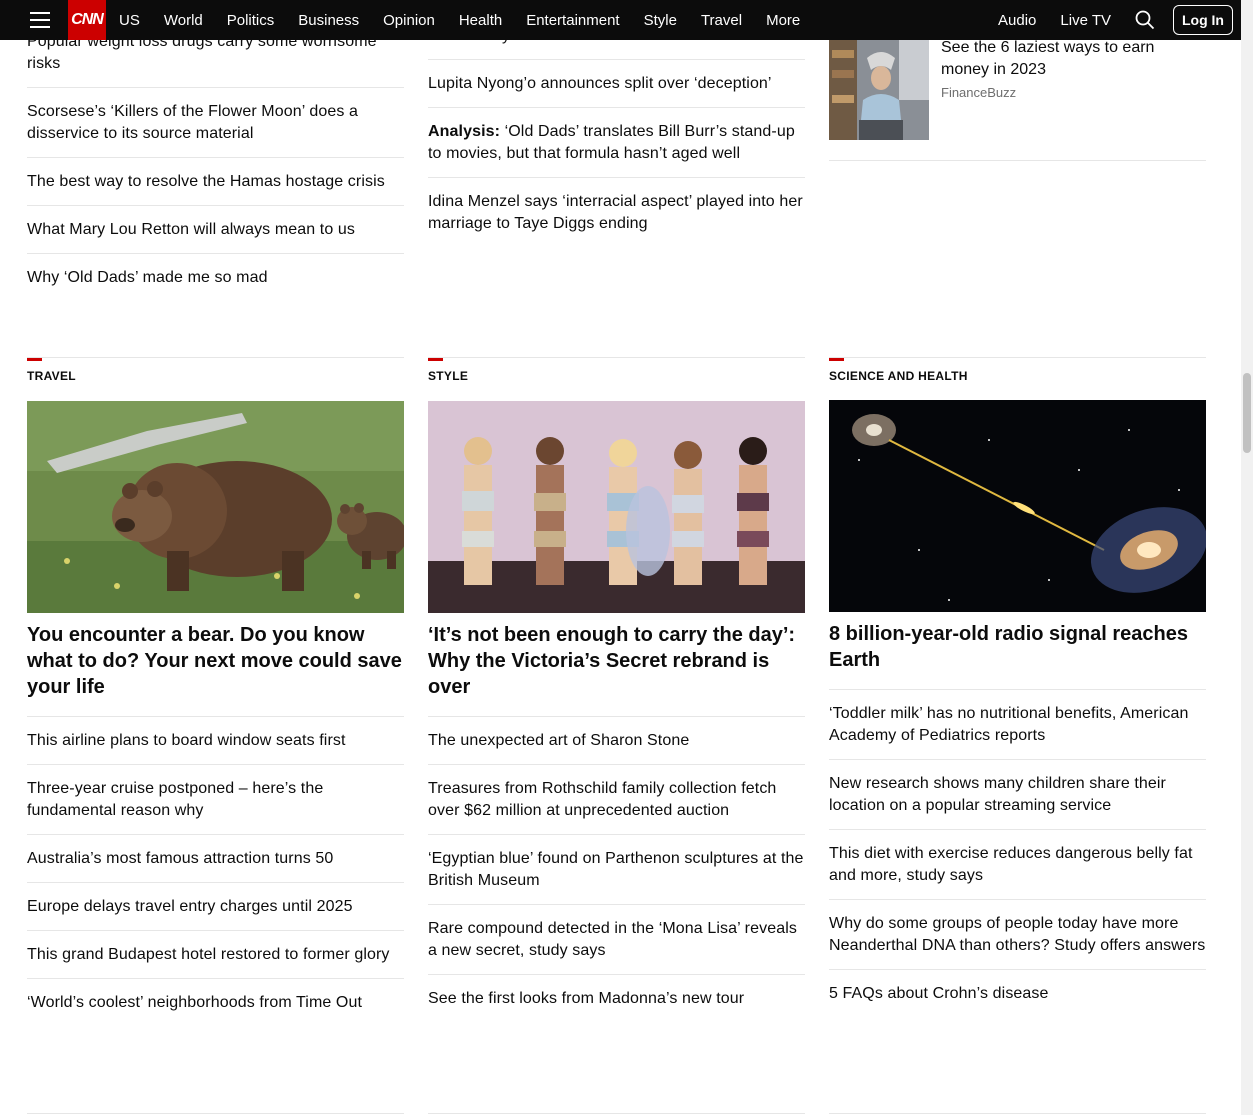  I want to click on section-header-science: SCIENCE AND HEALTH, so click(1017, 370).